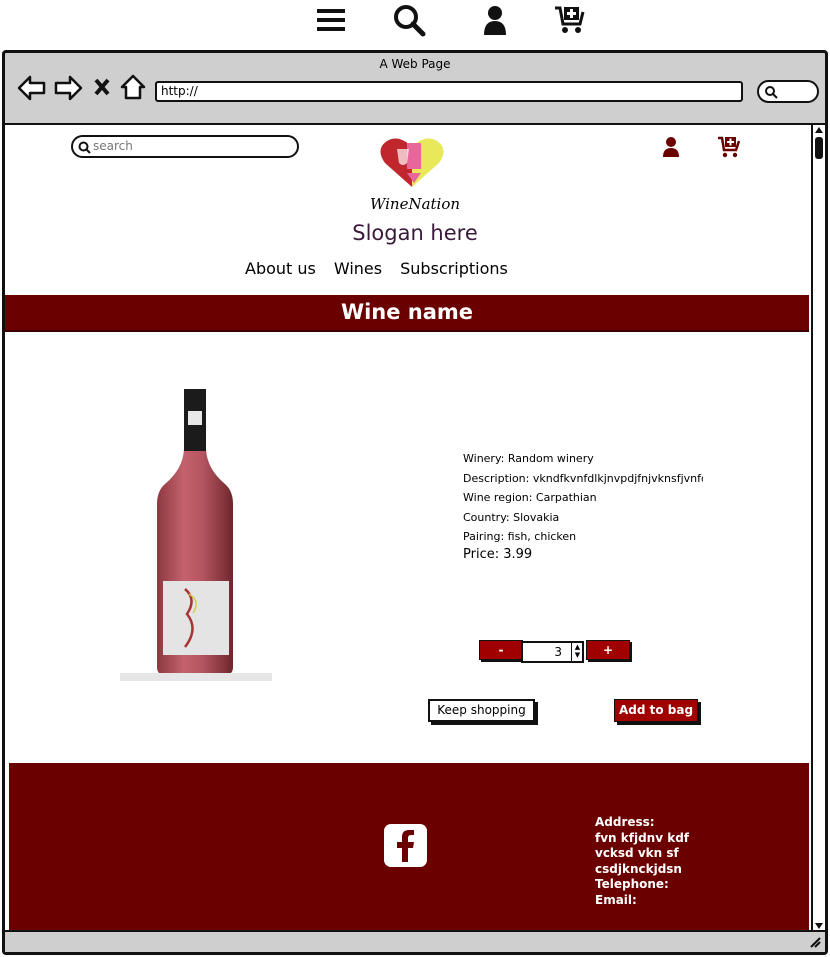 The width and height of the screenshot is (830, 957). I want to click on address-line: csdjknckjdsn, so click(638, 868).